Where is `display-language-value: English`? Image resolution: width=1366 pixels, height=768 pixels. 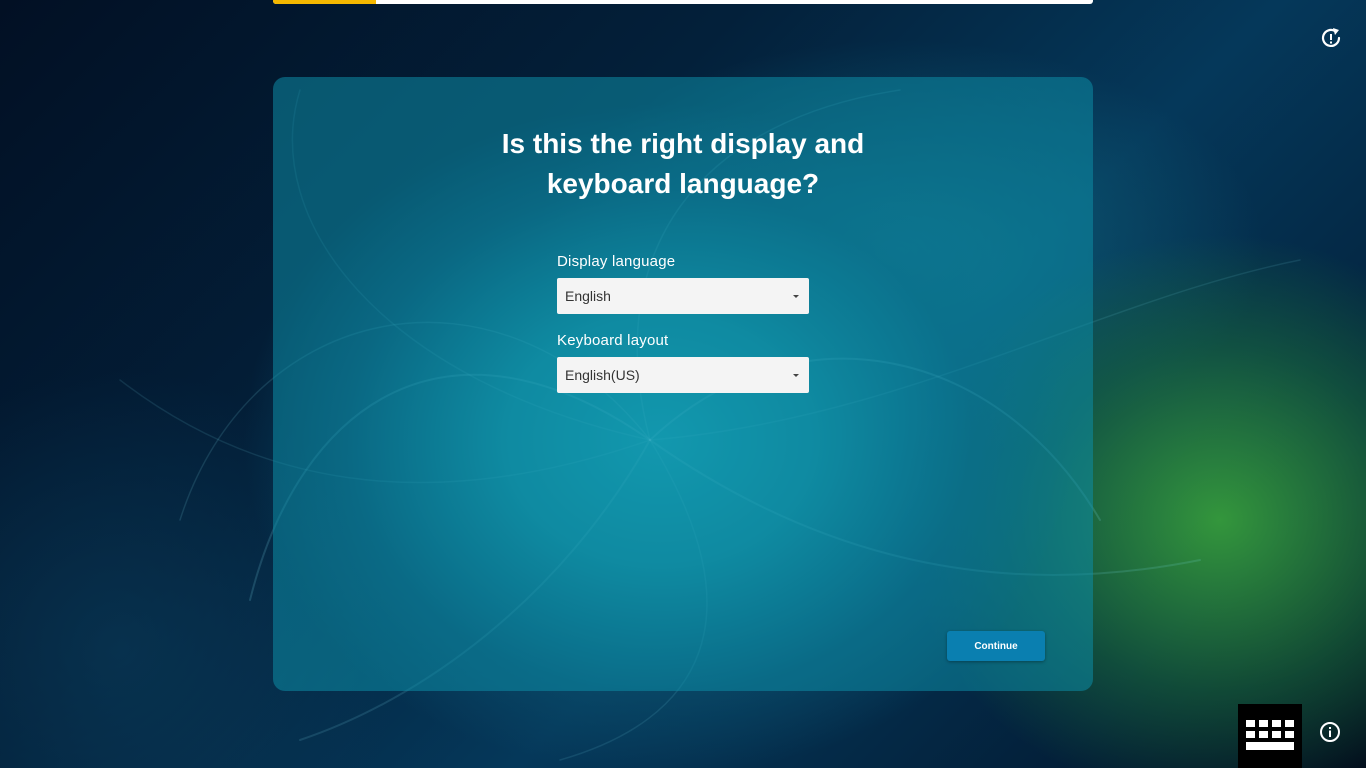 display-language-value: English is located at coordinates (588, 296).